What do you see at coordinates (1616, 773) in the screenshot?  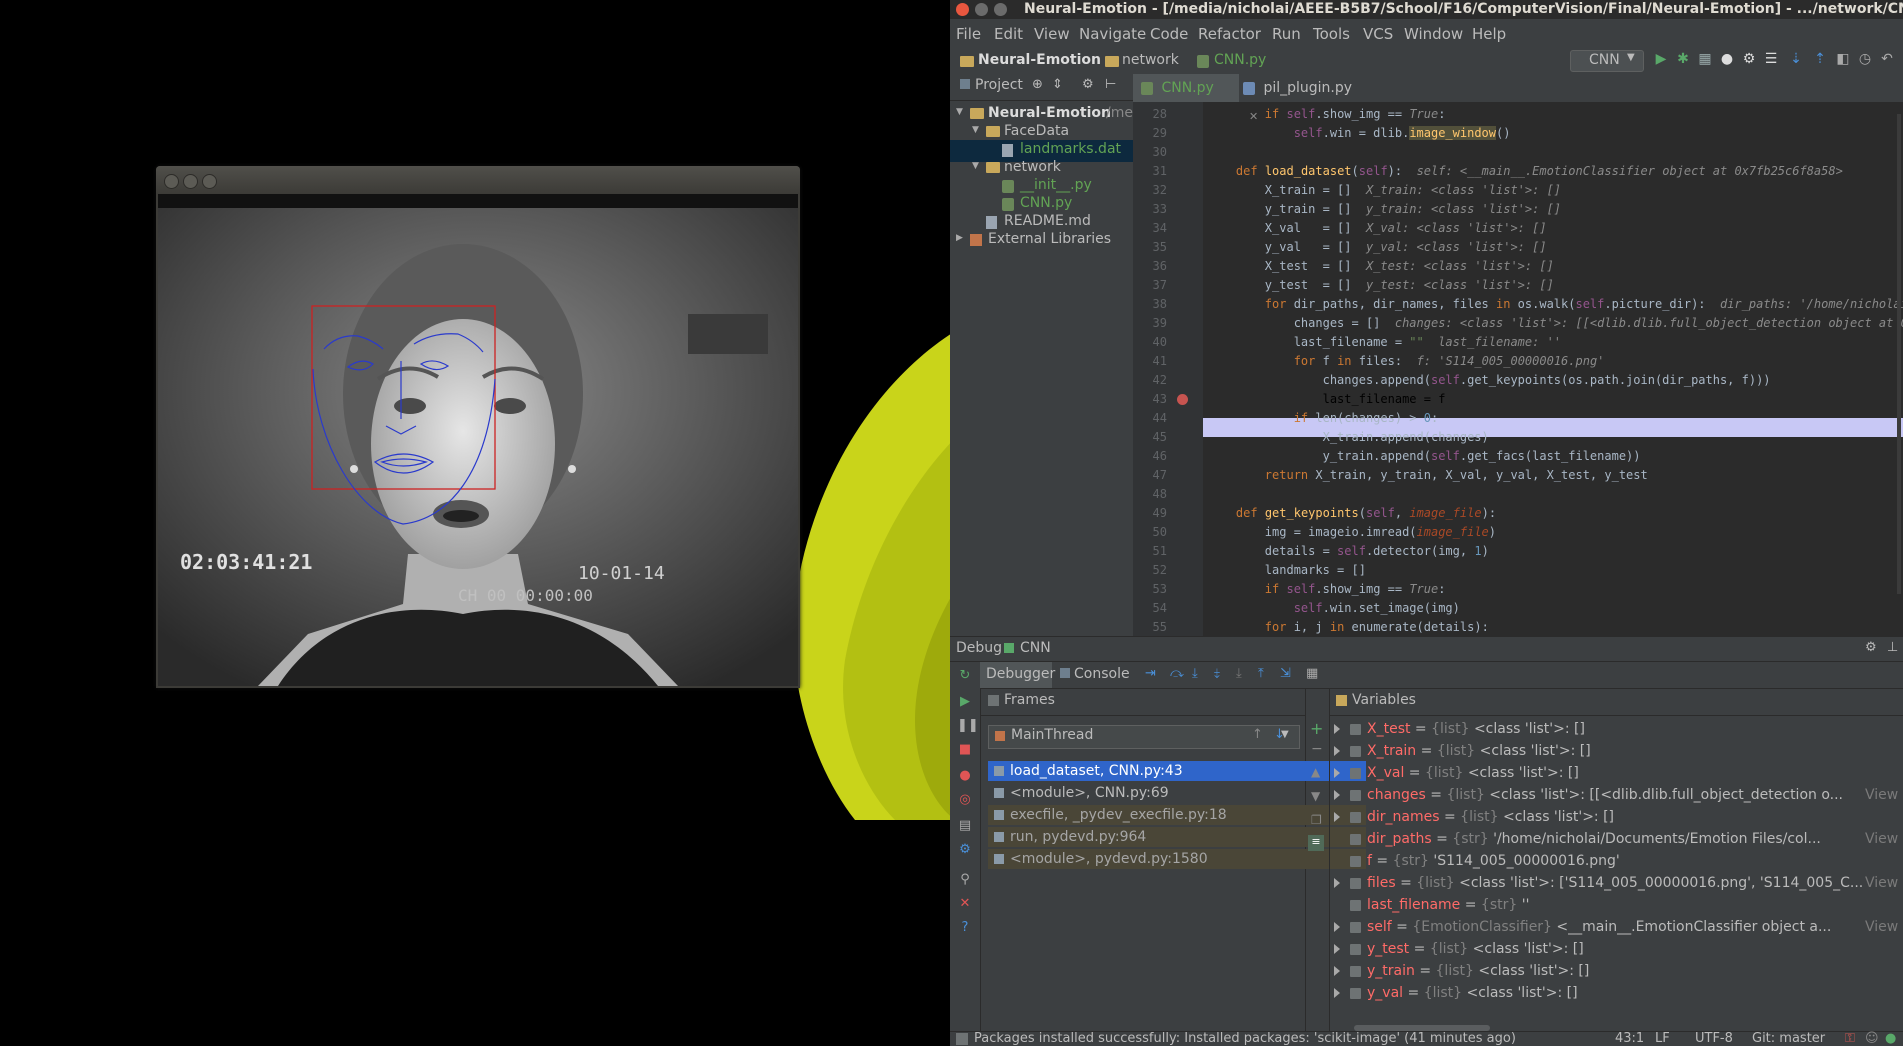 I see `variable-row: X_val = {list} <class 'list'>: []` at bounding box center [1616, 773].